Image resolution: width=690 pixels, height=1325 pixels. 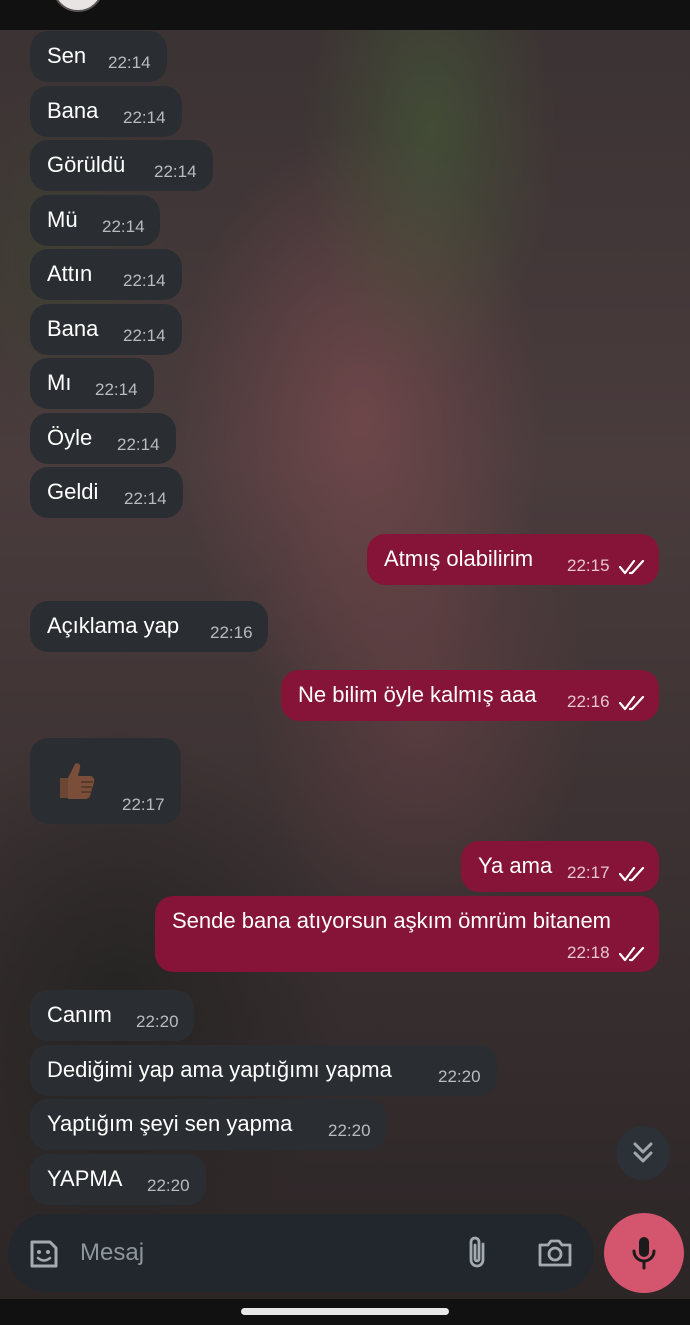 I want to click on camera-icon, so click(x=555, y=1253).